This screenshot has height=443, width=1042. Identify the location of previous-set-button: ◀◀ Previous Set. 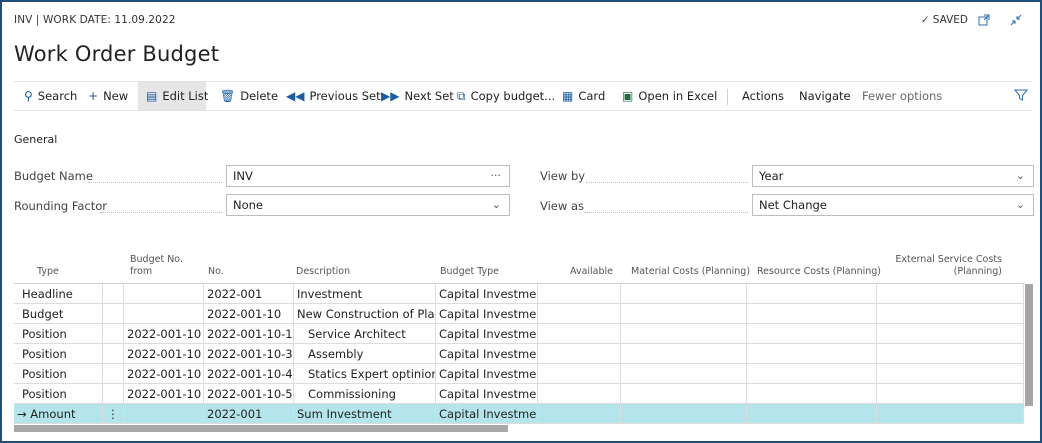
(333, 96).